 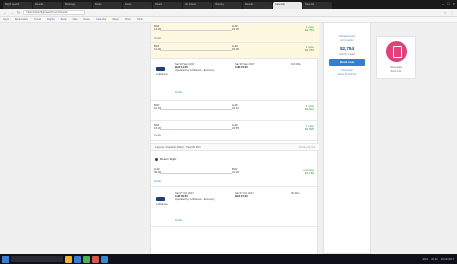 I want to click on segment-duration: 9h 00m, so click(x=295, y=193).